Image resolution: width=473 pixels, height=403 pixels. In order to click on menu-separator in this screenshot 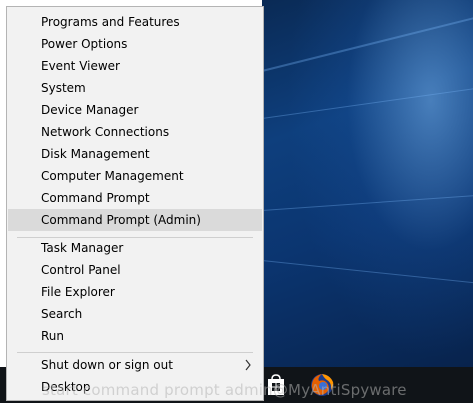, I will do `click(135, 352)`.